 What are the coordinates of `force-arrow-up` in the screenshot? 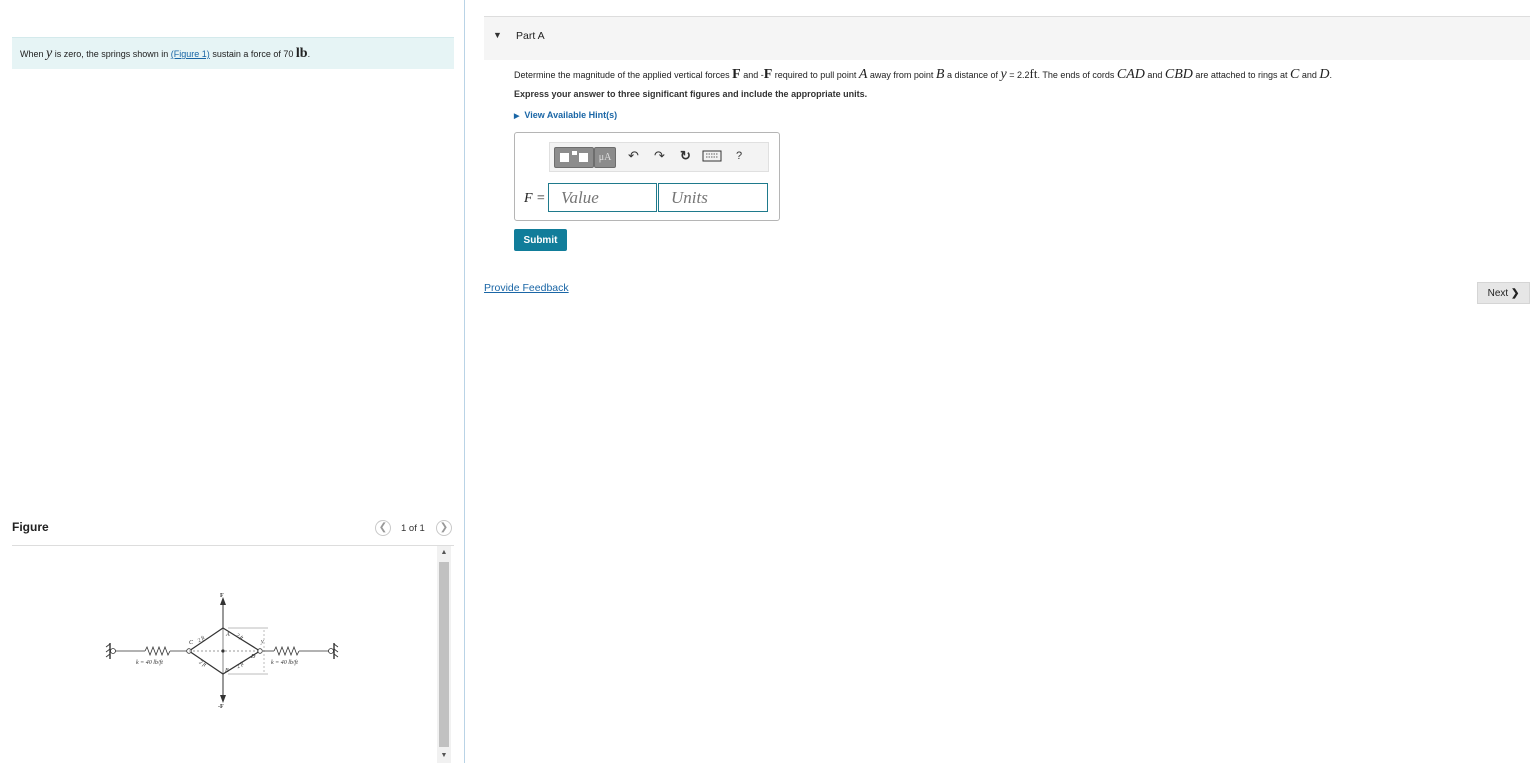 It's located at (223, 612).